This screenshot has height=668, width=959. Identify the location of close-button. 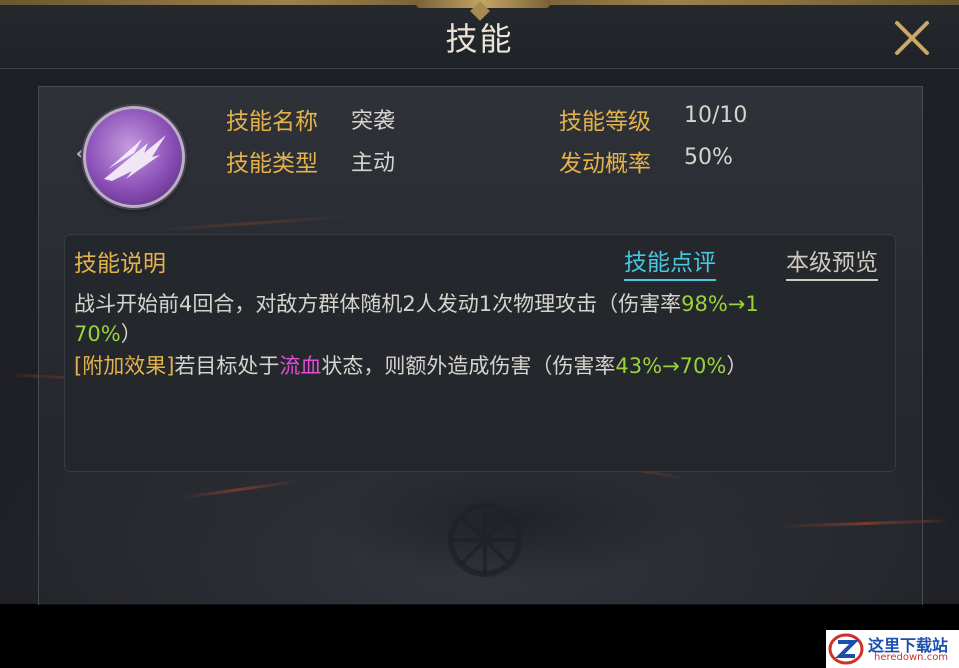
(912, 38).